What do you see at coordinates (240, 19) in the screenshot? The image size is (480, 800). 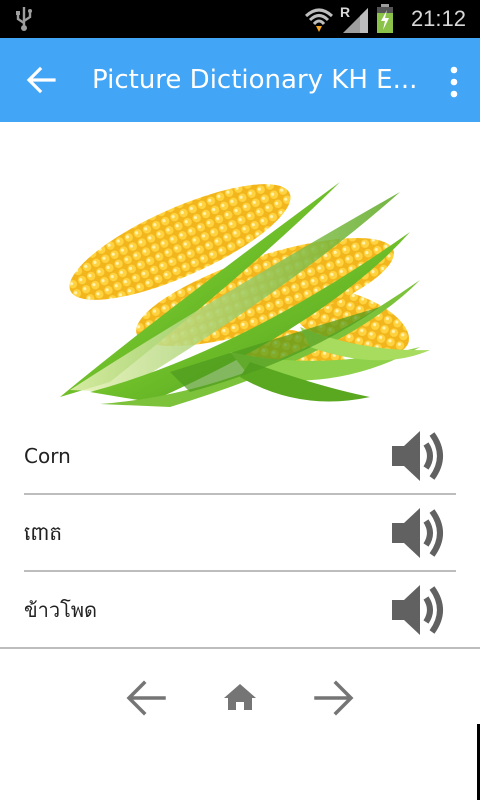 I see `status-bar: R 21:12` at bounding box center [240, 19].